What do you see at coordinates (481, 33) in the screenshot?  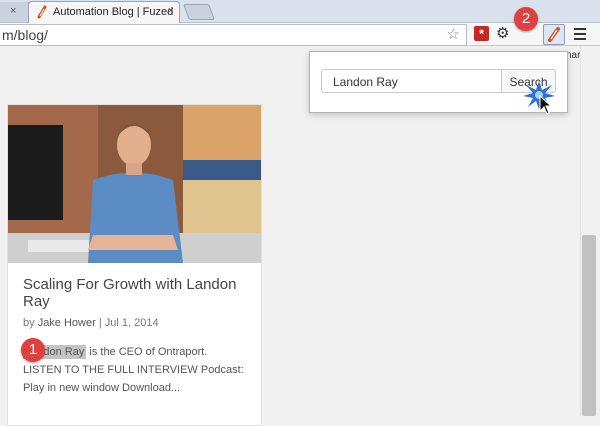 I see `asterisk-extension-icon: *` at bounding box center [481, 33].